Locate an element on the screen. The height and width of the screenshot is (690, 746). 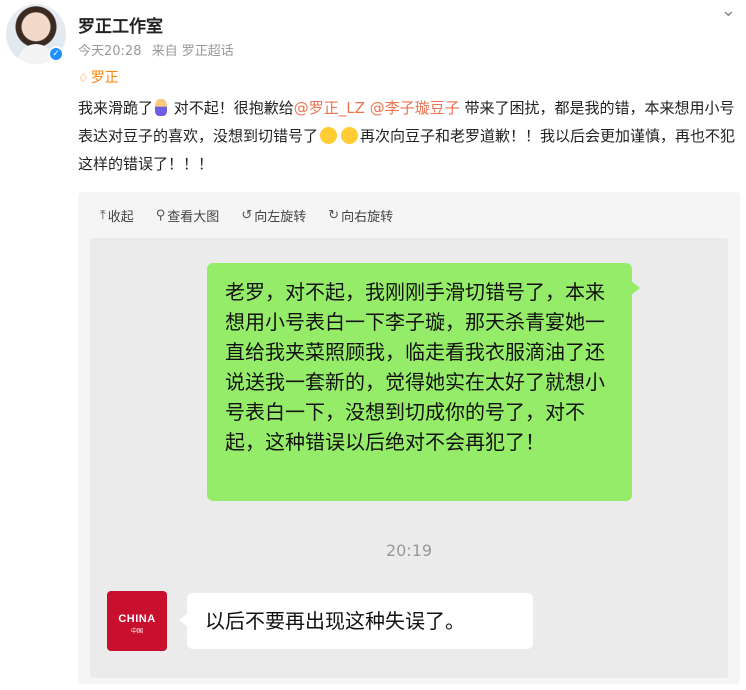
mention-luozheng: @罗正_LZ is located at coordinates (329, 108).